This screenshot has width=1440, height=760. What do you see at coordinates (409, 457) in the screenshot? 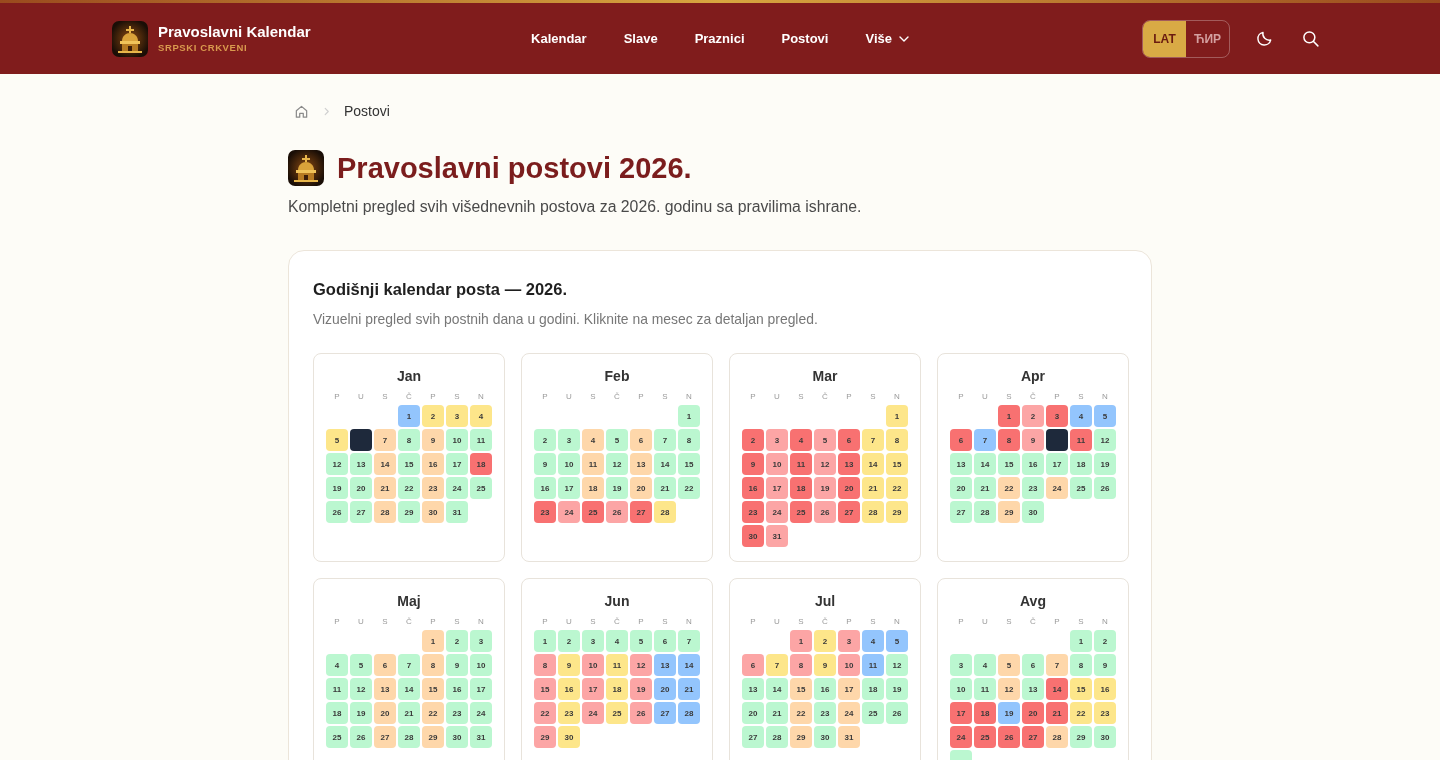
I see `month-card: Jan P U S Č P S N 1 2 3 4 5 7 8 9 10 11 12 13 14 15 16 17 18 19 20 21 22 23 24 25 26 27 28 29 30 31` at bounding box center [409, 457].